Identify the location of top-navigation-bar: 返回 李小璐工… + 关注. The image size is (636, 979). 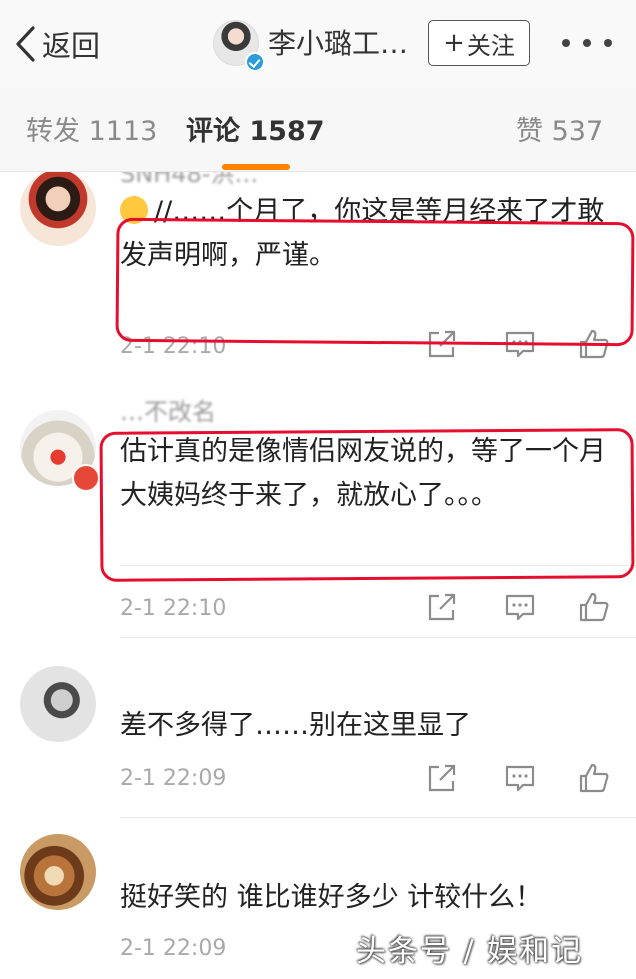
(318, 44).